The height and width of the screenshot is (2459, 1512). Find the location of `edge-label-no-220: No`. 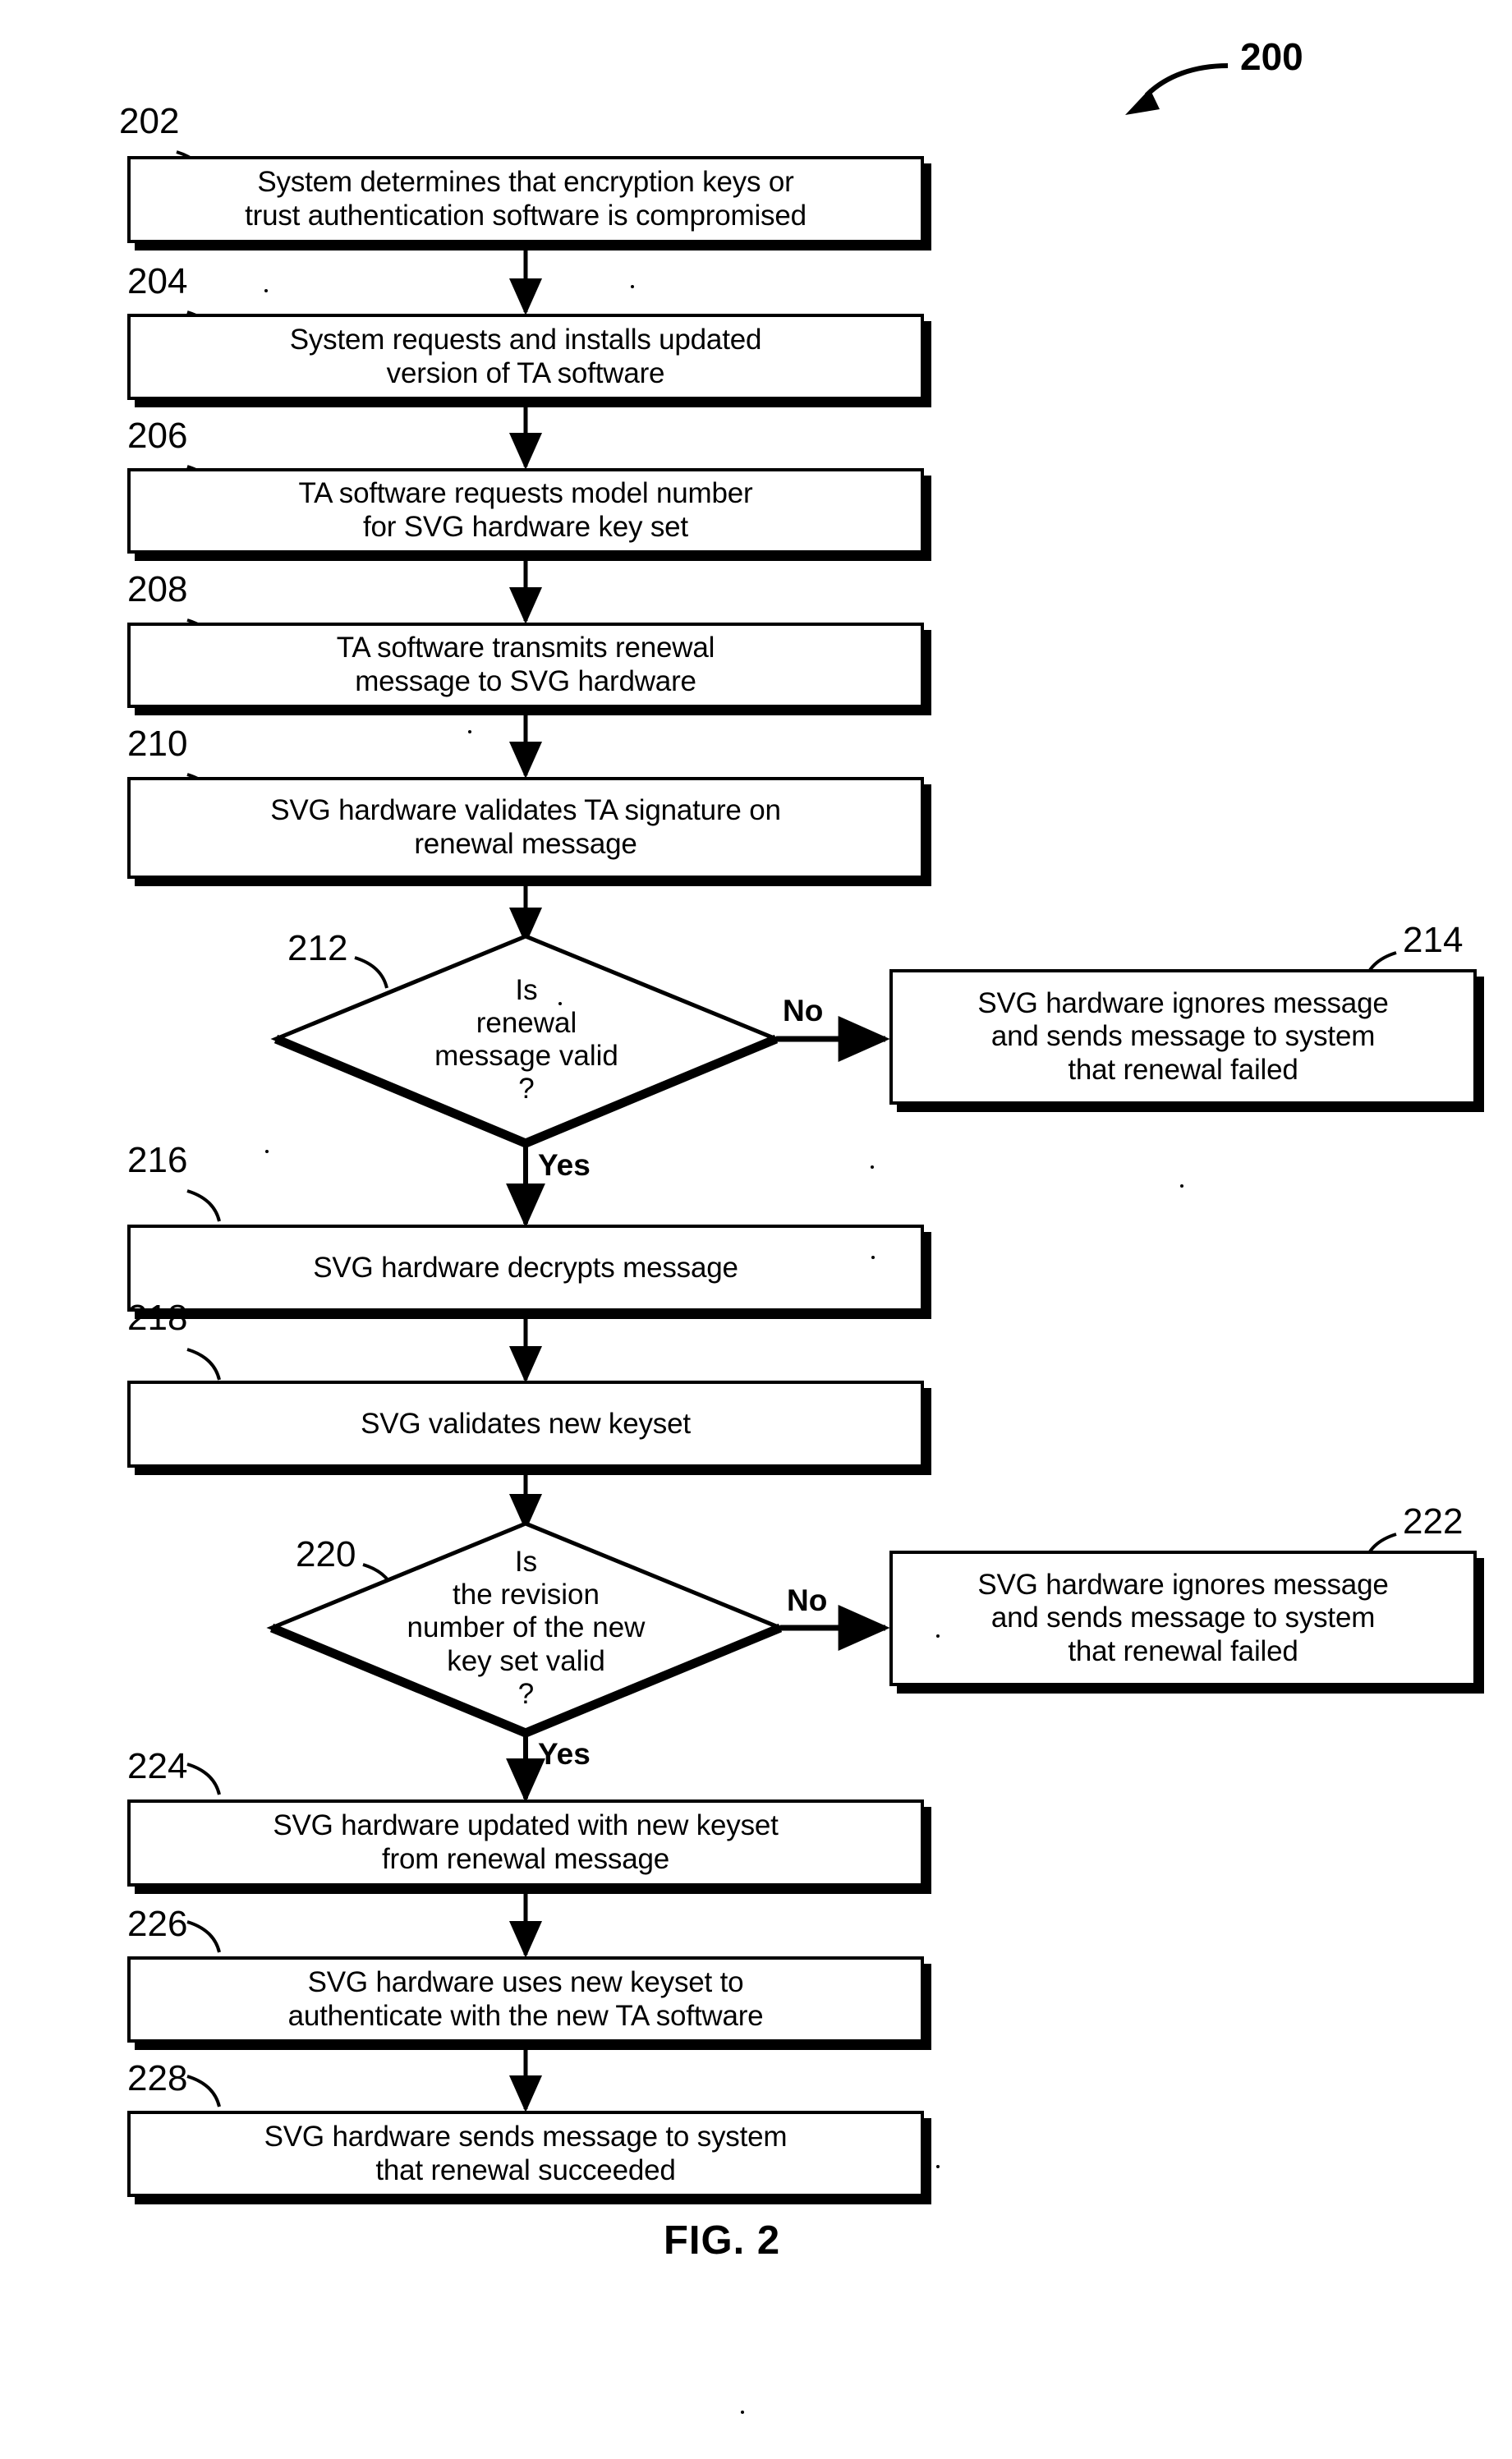

edge-label-no-220: No is located at coordinates (807, 1600).